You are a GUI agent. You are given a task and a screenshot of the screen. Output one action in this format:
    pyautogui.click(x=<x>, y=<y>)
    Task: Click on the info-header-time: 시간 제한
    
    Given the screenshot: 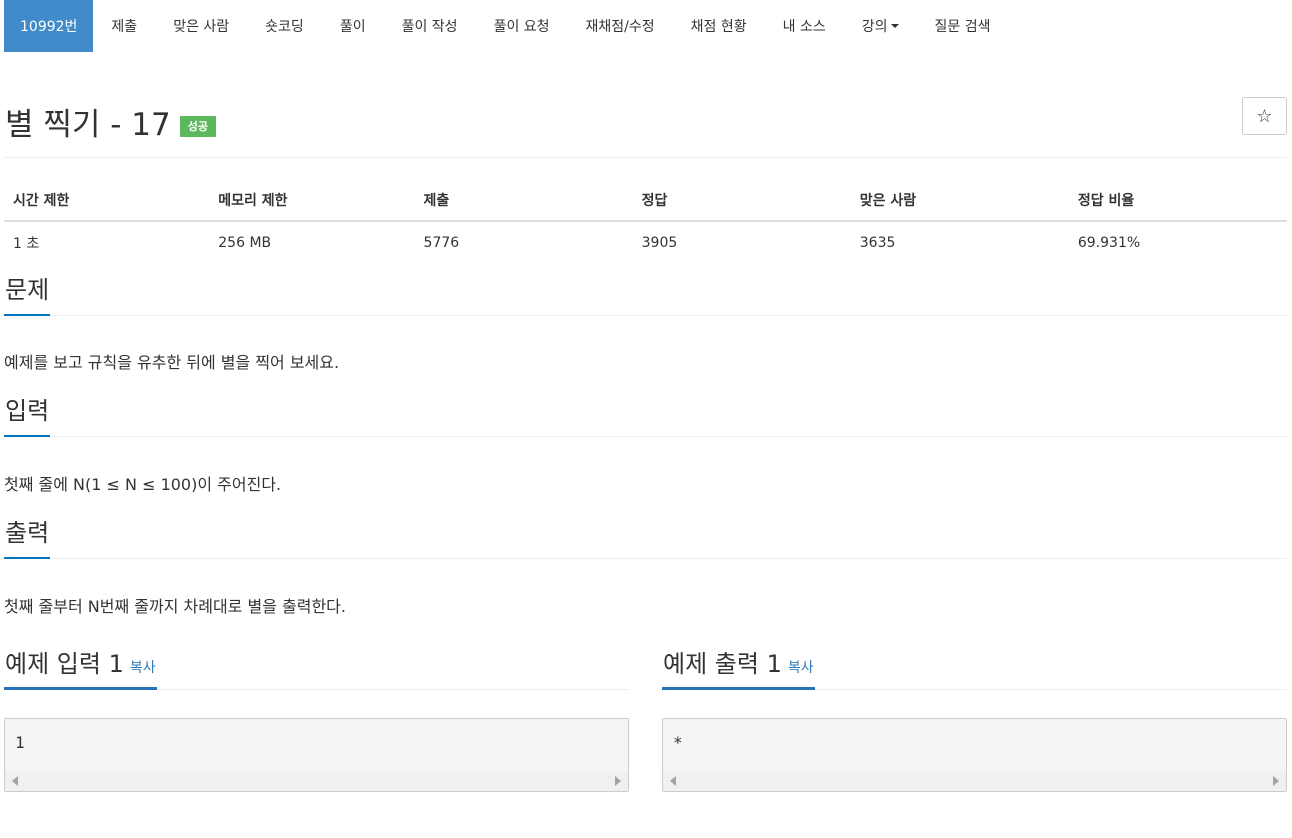 What is the action you would take?
    pyautogui.click(x=107, y=201)
    